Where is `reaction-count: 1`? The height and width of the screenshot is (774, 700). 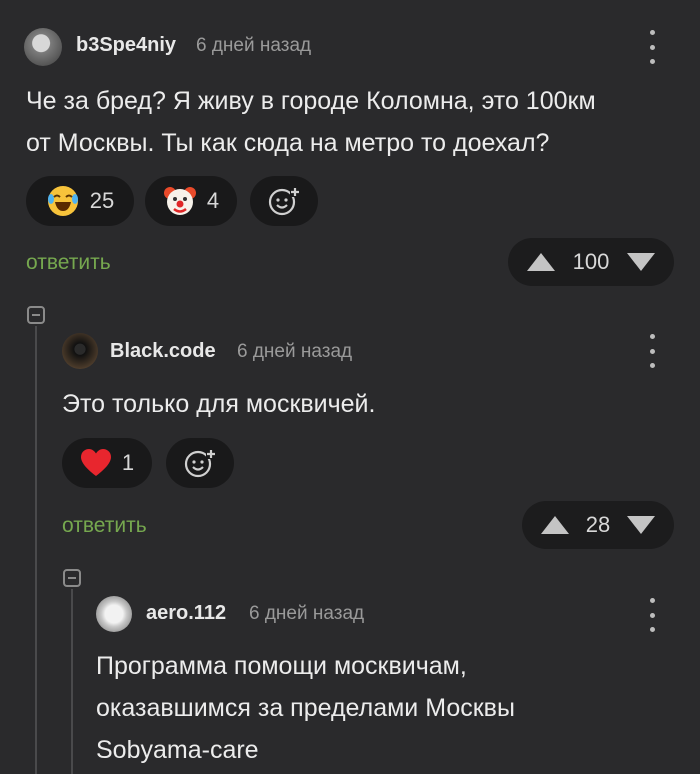
reaction-count: 1 is located at coordinates (128, 462).